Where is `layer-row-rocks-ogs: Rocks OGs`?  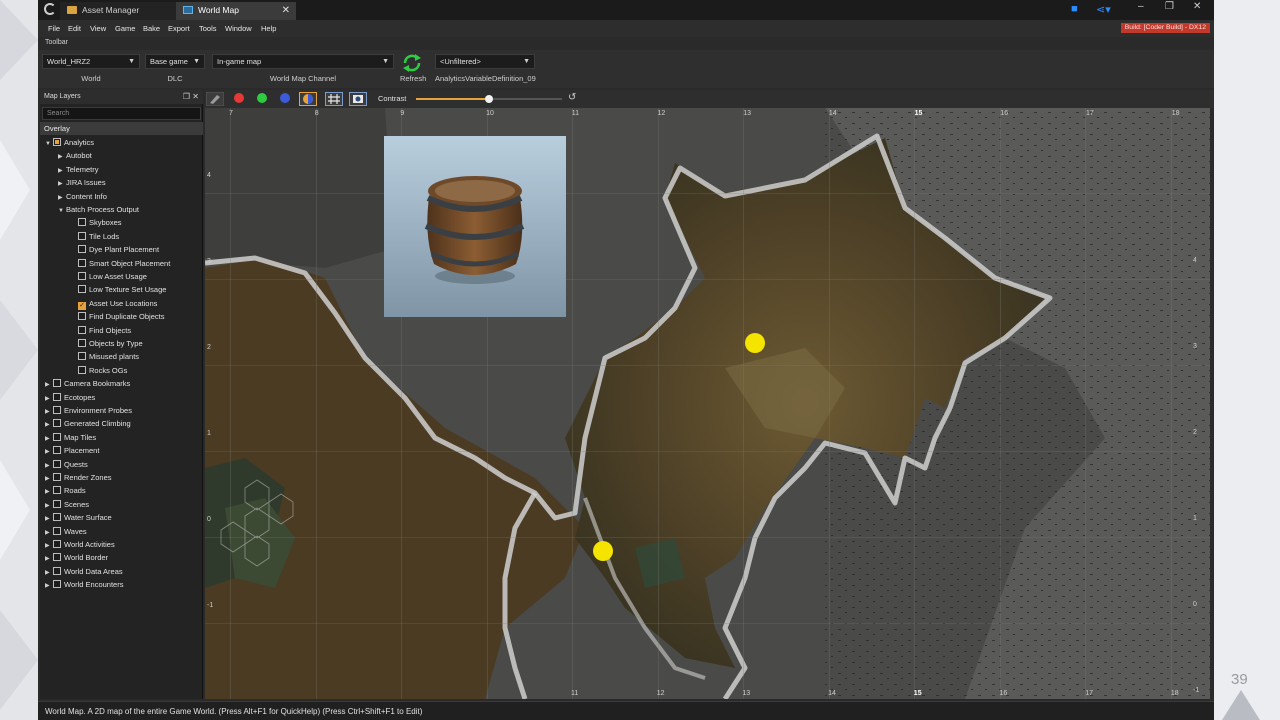 layer-row-rocks-ogs: Rocks OGs is located at coordinates (102, 370).